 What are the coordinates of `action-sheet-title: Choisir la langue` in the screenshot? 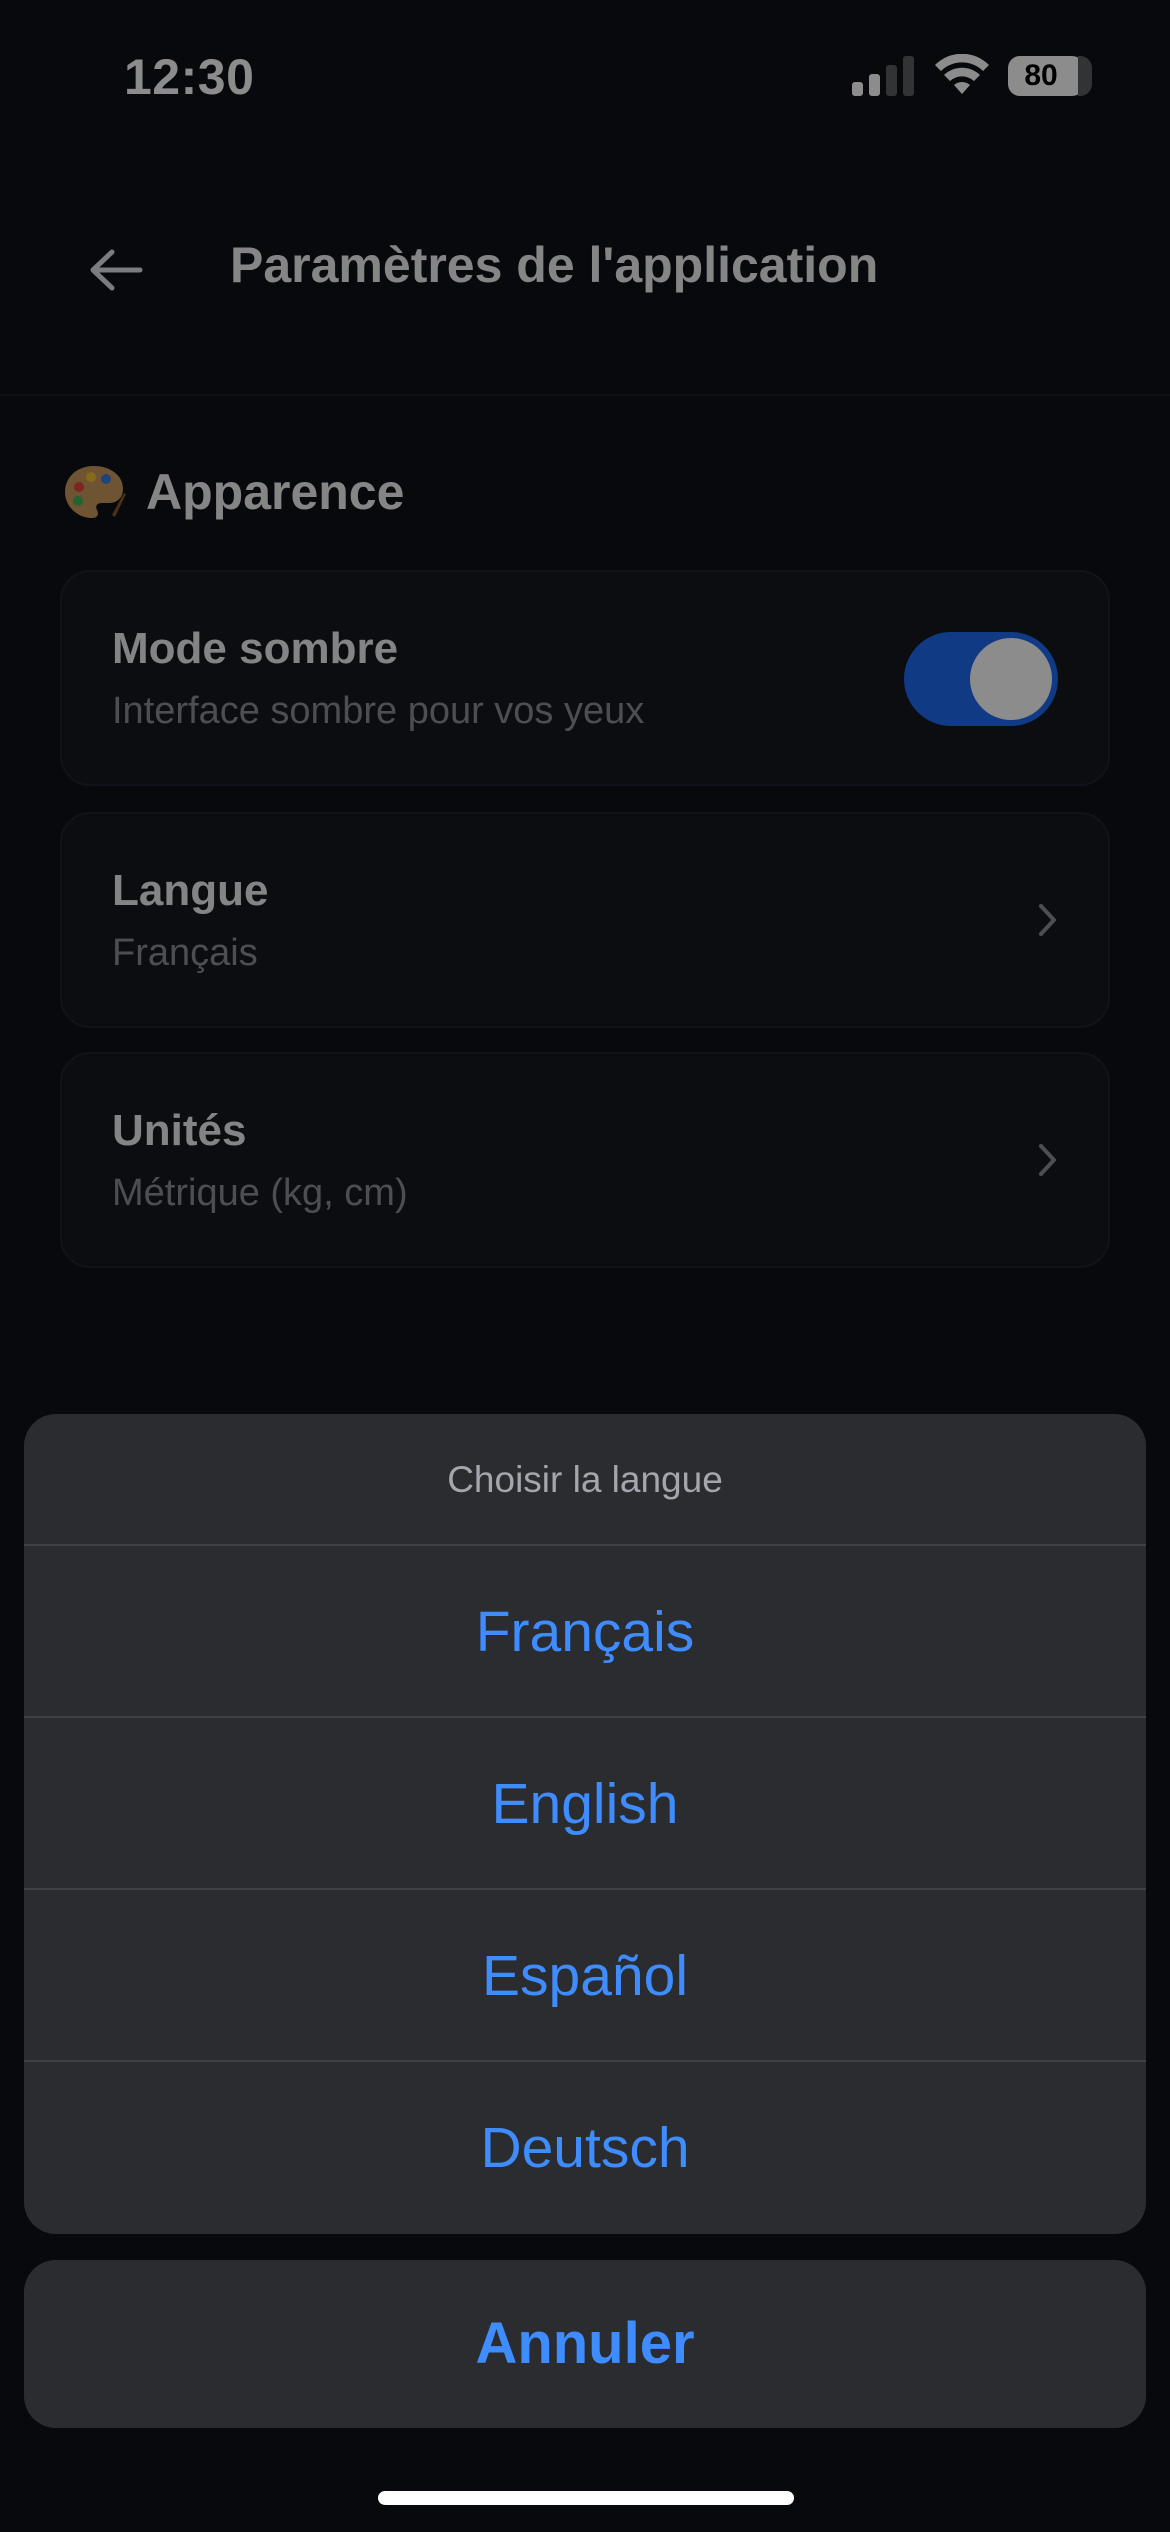 It's located at (585, 1480).